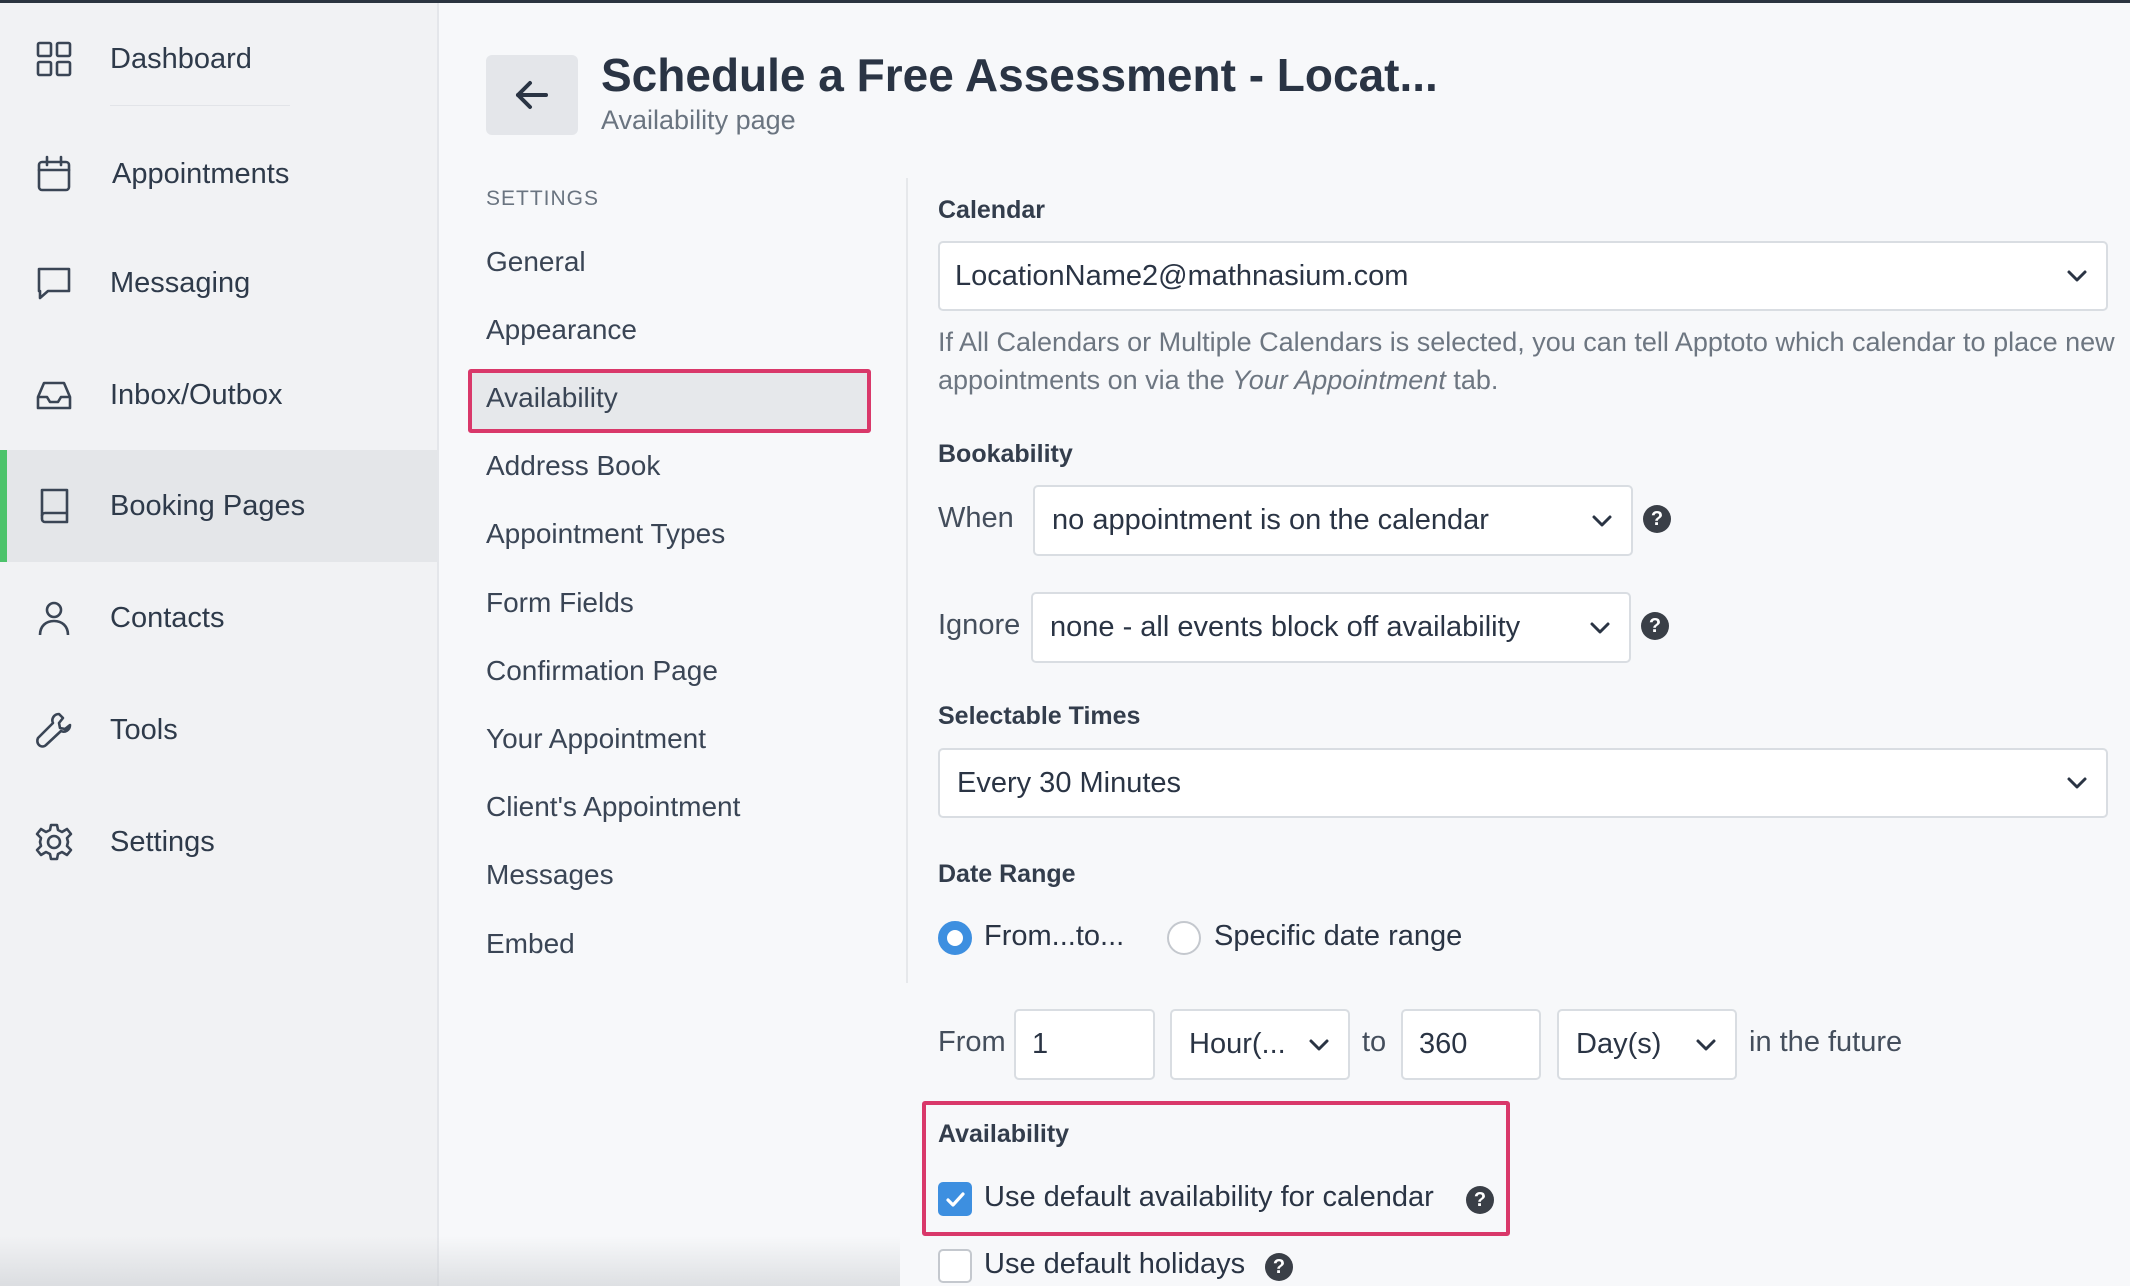 This screenshot has height=1286, width=2130. Describe the element at coordinates (1039, 716) in the screenshot. I see `selectable-times-label: Selectable Times` at that location.